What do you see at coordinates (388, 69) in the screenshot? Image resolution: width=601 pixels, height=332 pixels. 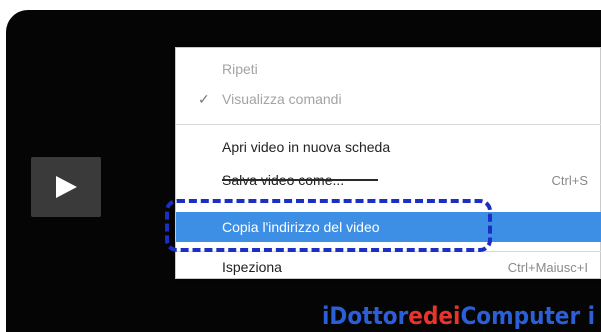 I see `menu-item-repeat: Ripeti` at bounding box center [388, 69].